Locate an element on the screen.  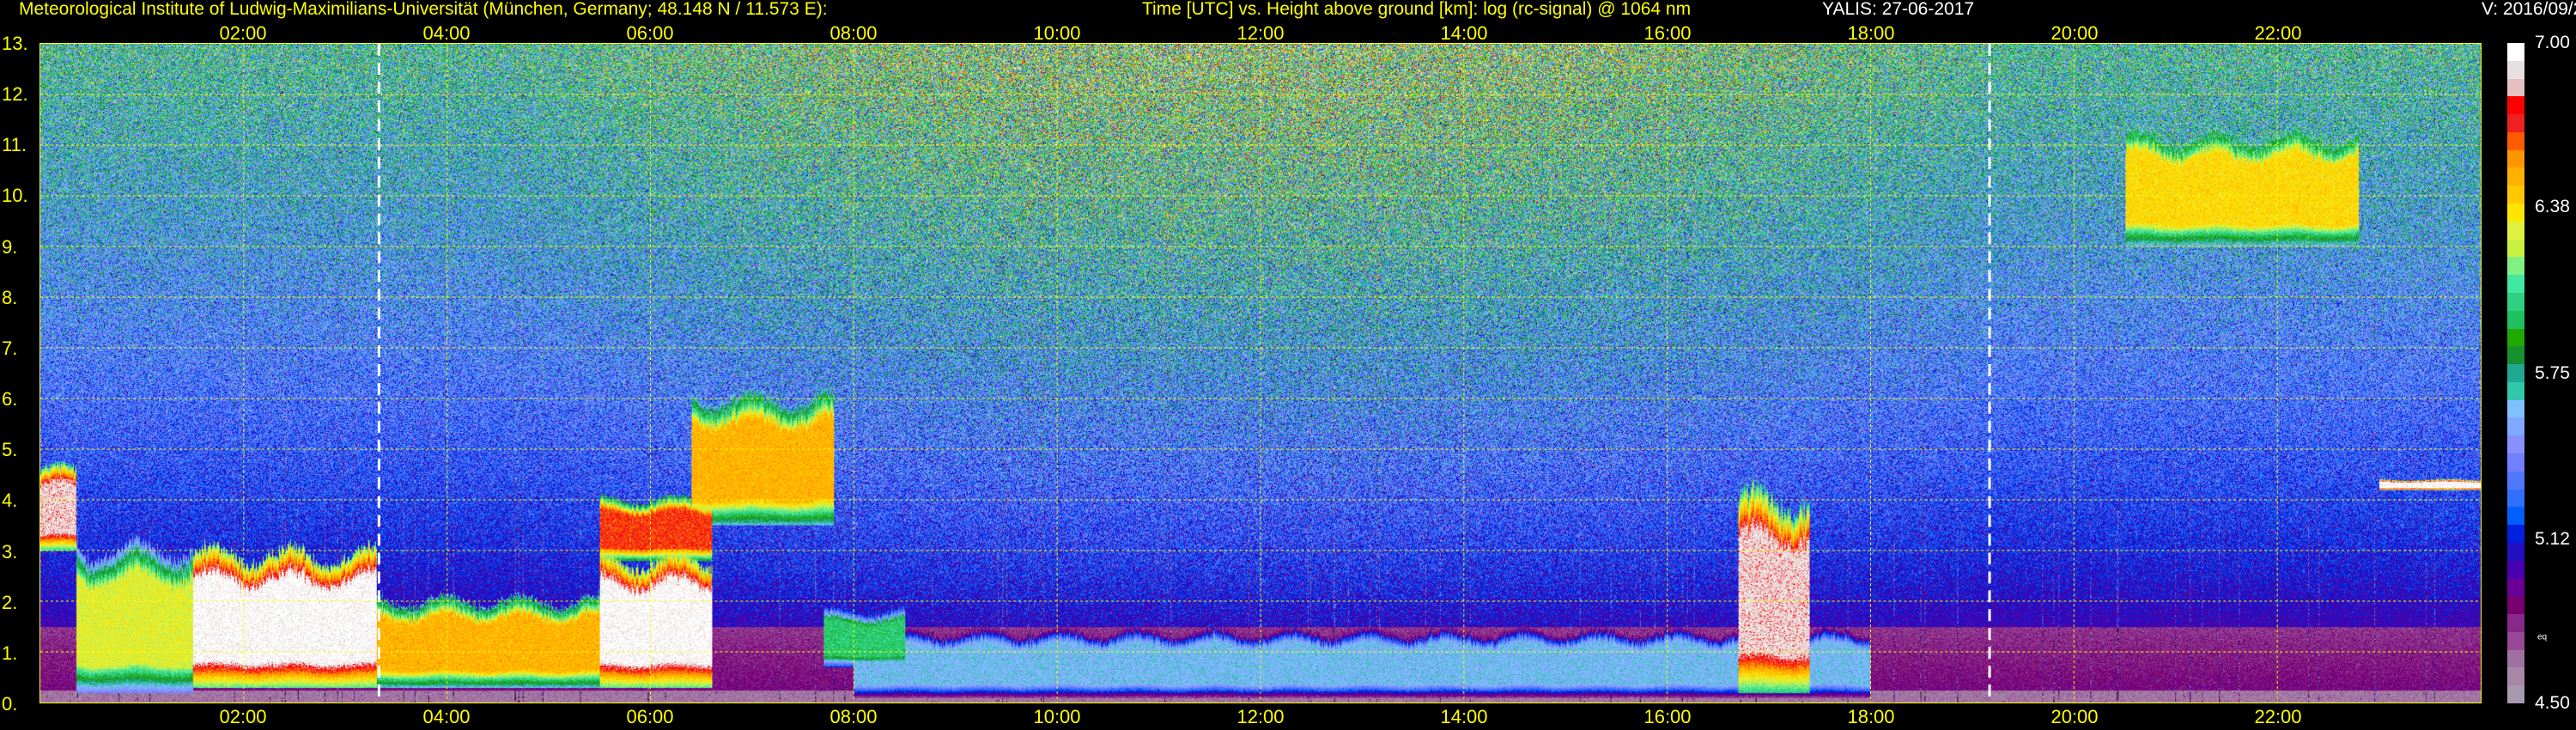
x-tick-label-bottom: 08:00 is located at coordinates (854, 716).